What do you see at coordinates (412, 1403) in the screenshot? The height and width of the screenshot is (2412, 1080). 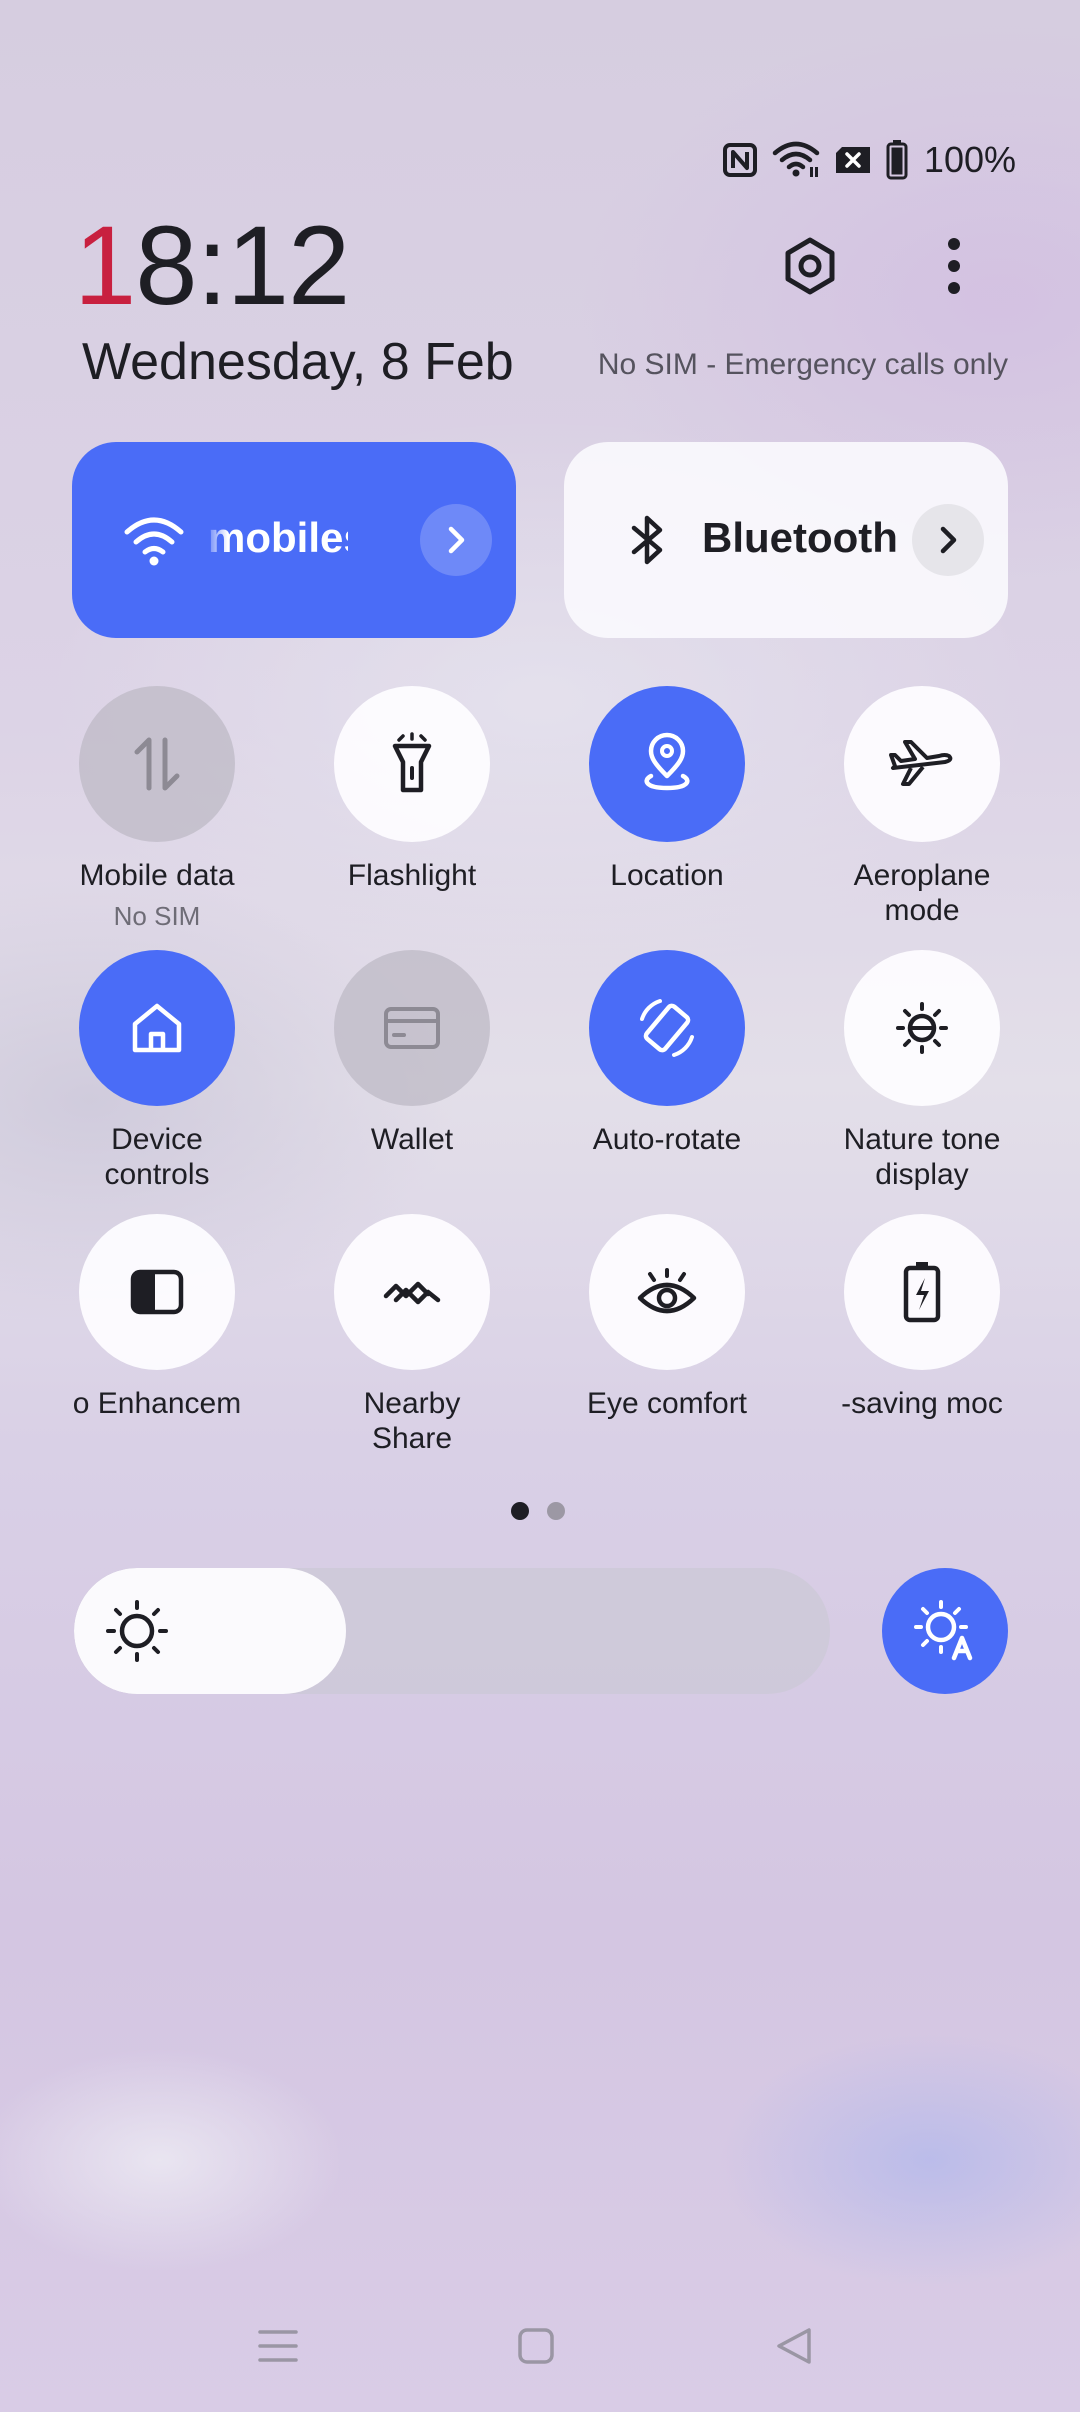 I see `toggle-label: Nearby` at bounding box center [412, 1403].